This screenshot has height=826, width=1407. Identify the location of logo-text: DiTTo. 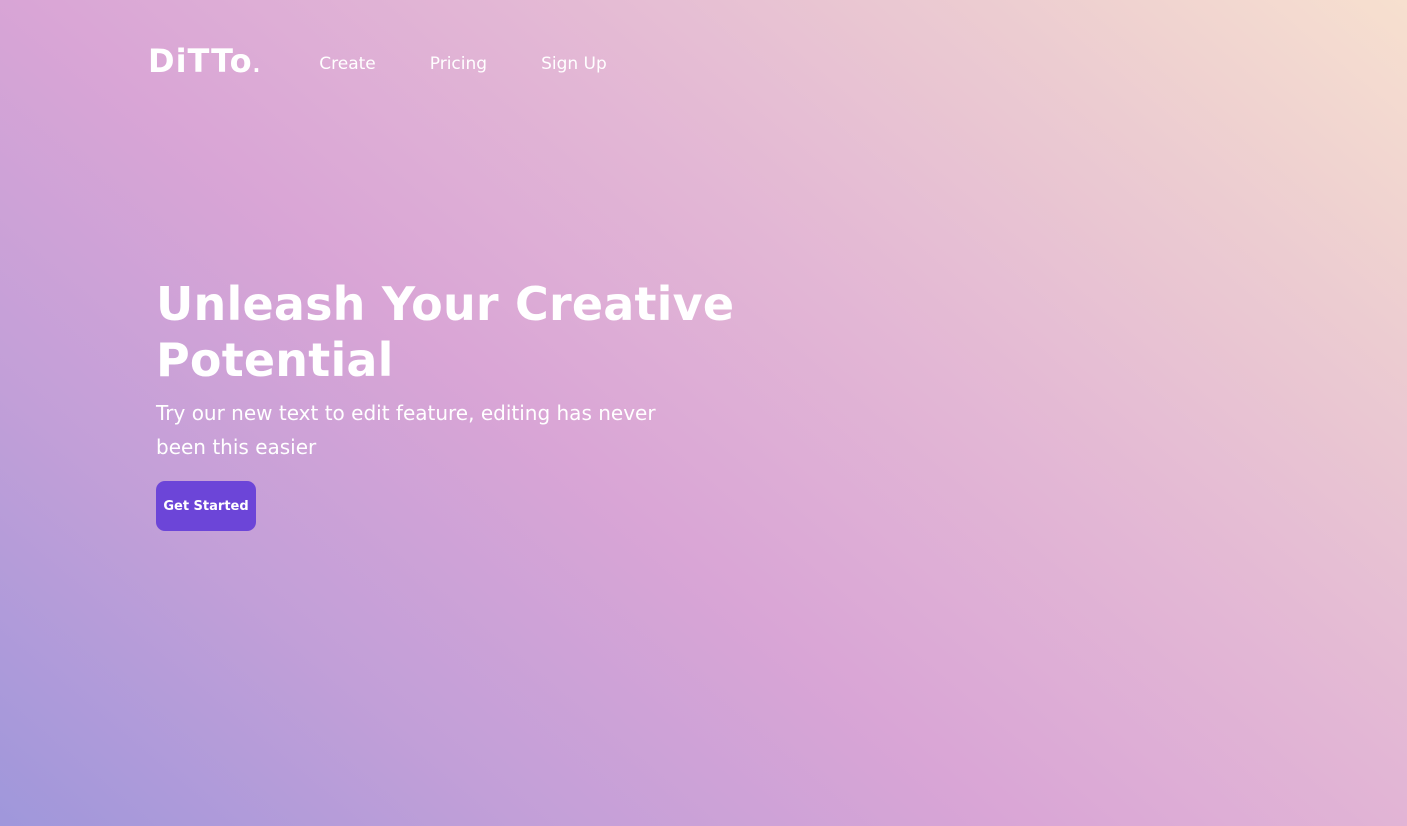
(200, 61).